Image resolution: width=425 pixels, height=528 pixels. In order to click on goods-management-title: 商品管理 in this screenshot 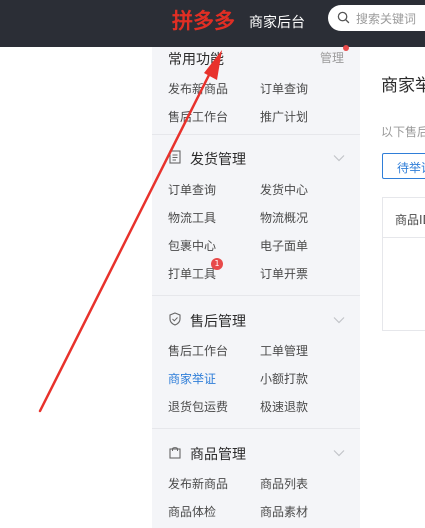, I will do `click(218, 454)`.